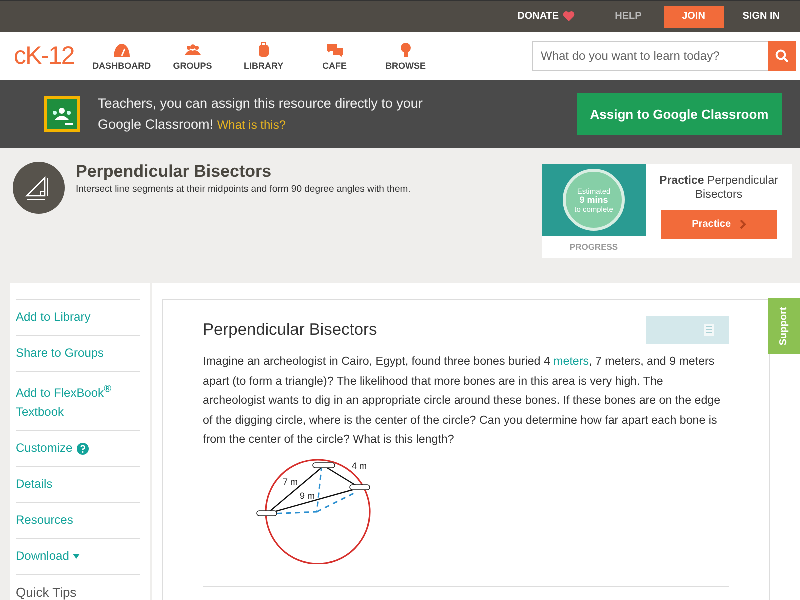 The image size is (800, 600). Describe the element at coordinates (121, 50) in the screenshot. I see `gauge-icon` at that location.